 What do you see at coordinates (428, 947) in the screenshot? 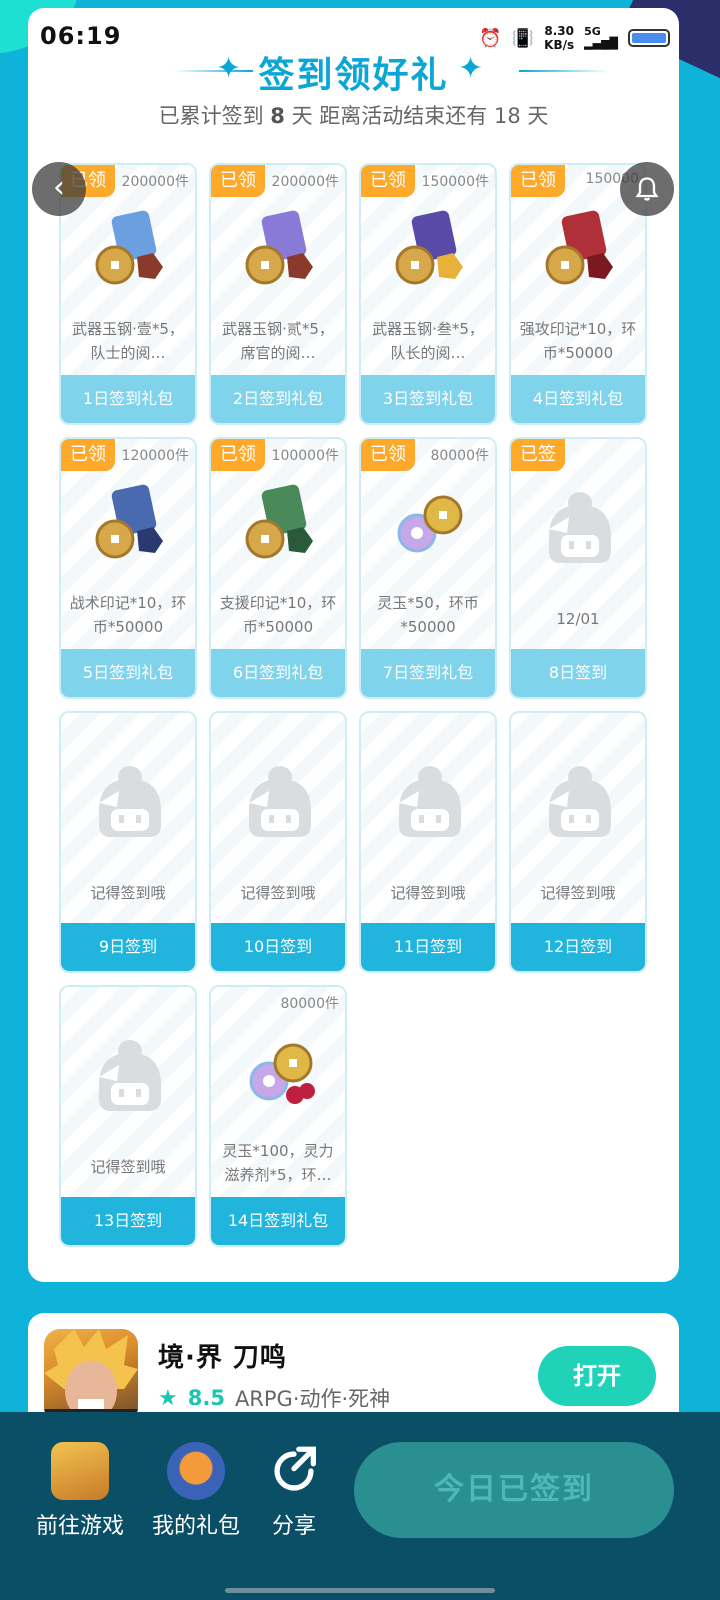
I see `card-day-label: 11日签到` at bounding box center [428, 947].